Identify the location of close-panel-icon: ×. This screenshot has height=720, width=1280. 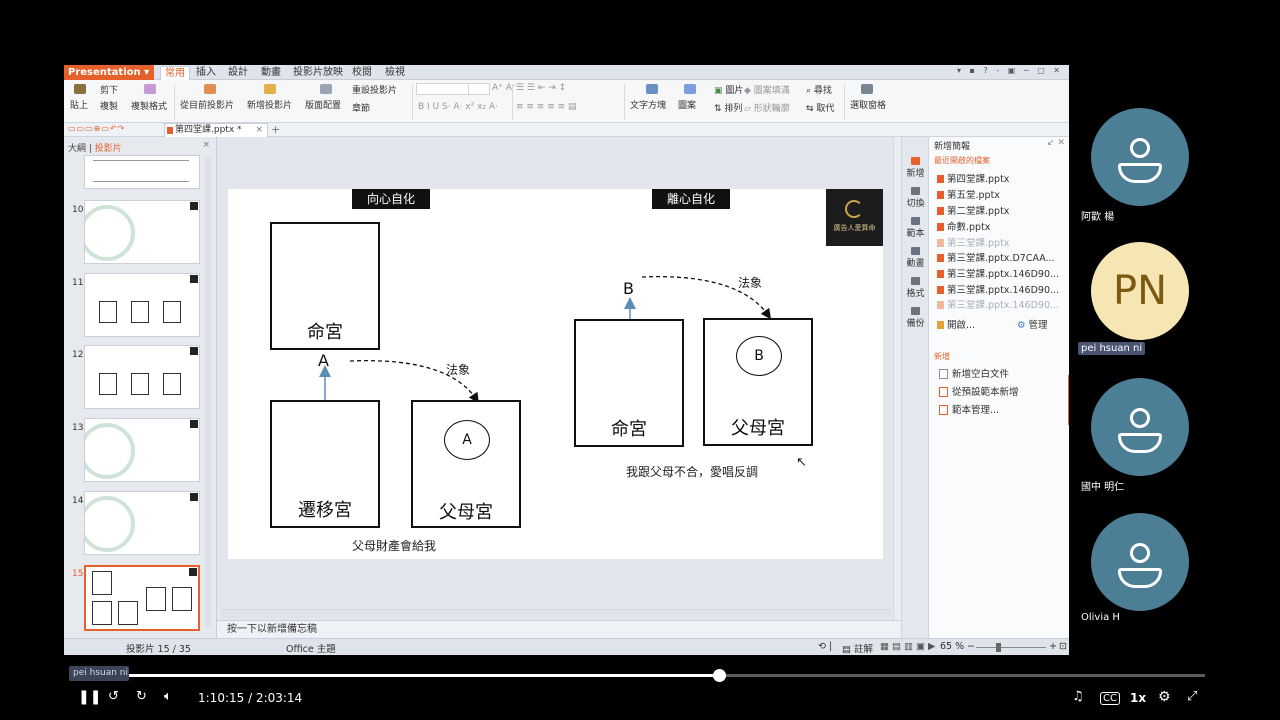
(206, 145).